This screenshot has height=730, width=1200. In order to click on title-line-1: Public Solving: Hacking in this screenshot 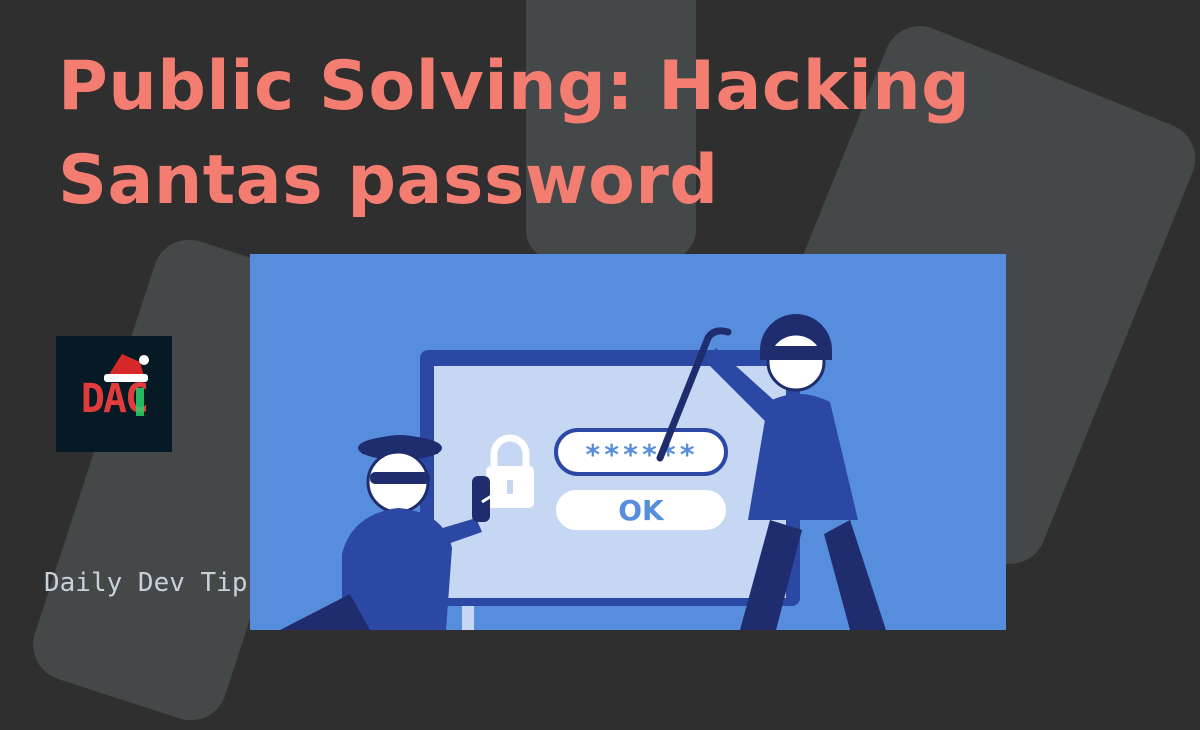, I will do `click(514, 86)`.